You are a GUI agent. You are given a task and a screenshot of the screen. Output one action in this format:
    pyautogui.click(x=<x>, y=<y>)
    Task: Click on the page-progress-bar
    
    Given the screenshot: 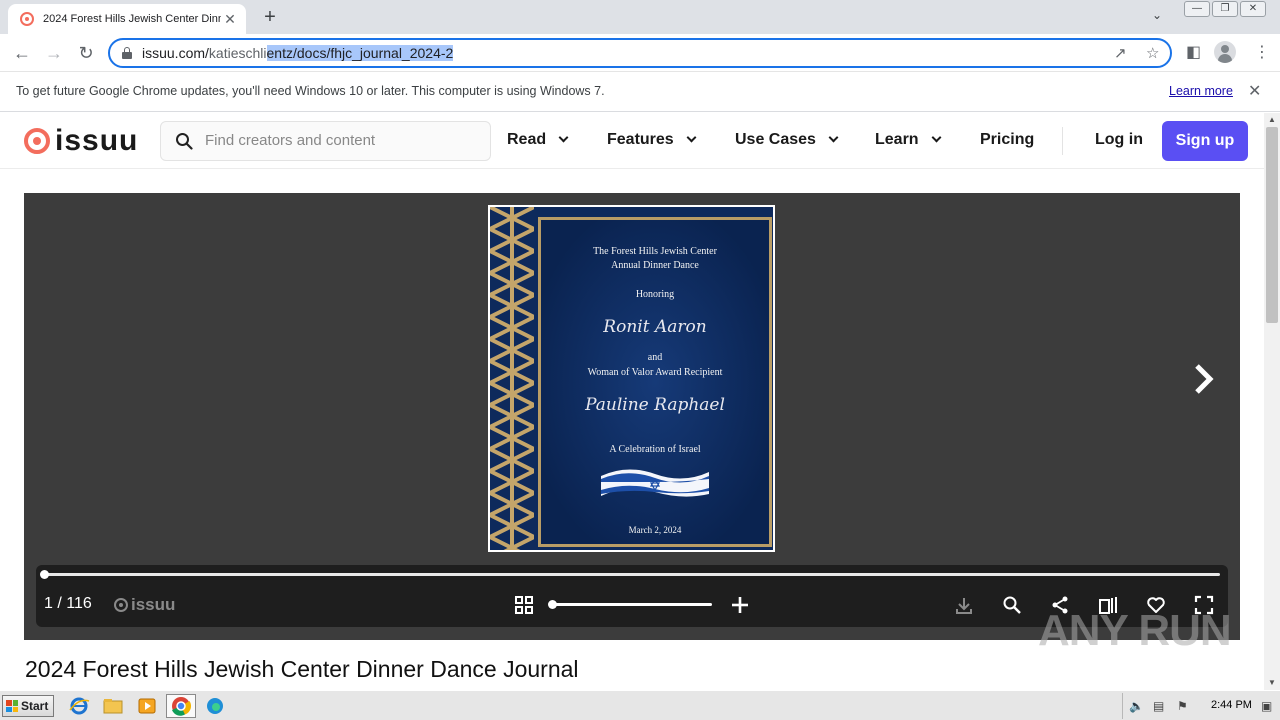 What is the action you would take?
    pyautogui.click(x=630, y=574)
    